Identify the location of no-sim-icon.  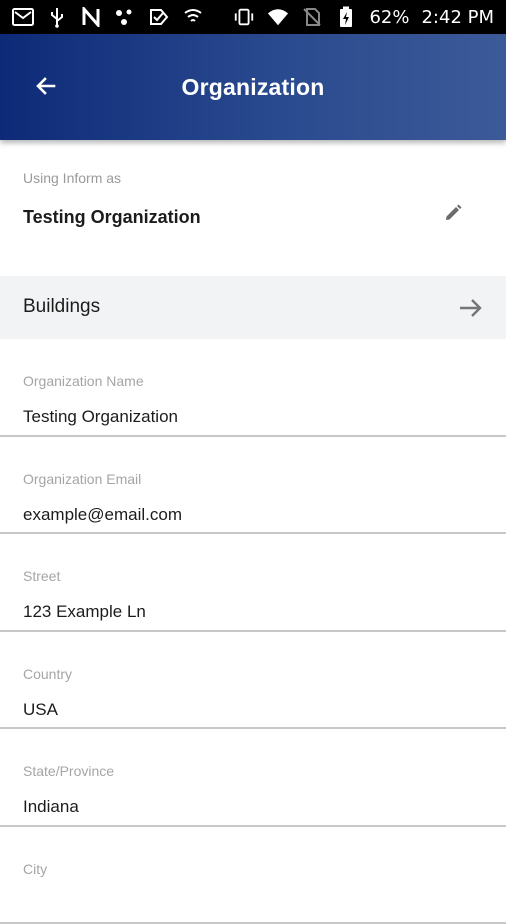
(312, 17).